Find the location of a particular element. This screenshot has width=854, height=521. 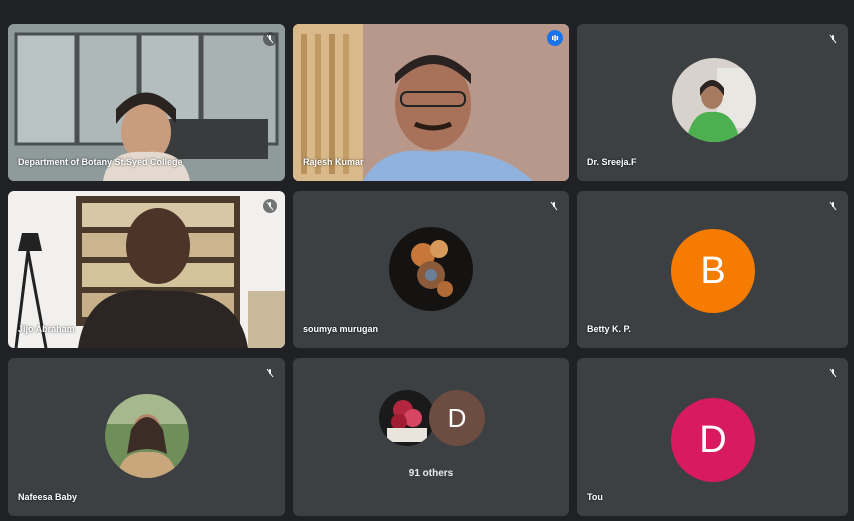

participant-name: Department of Botany St.Syed College is located at coordinates (100, 162).